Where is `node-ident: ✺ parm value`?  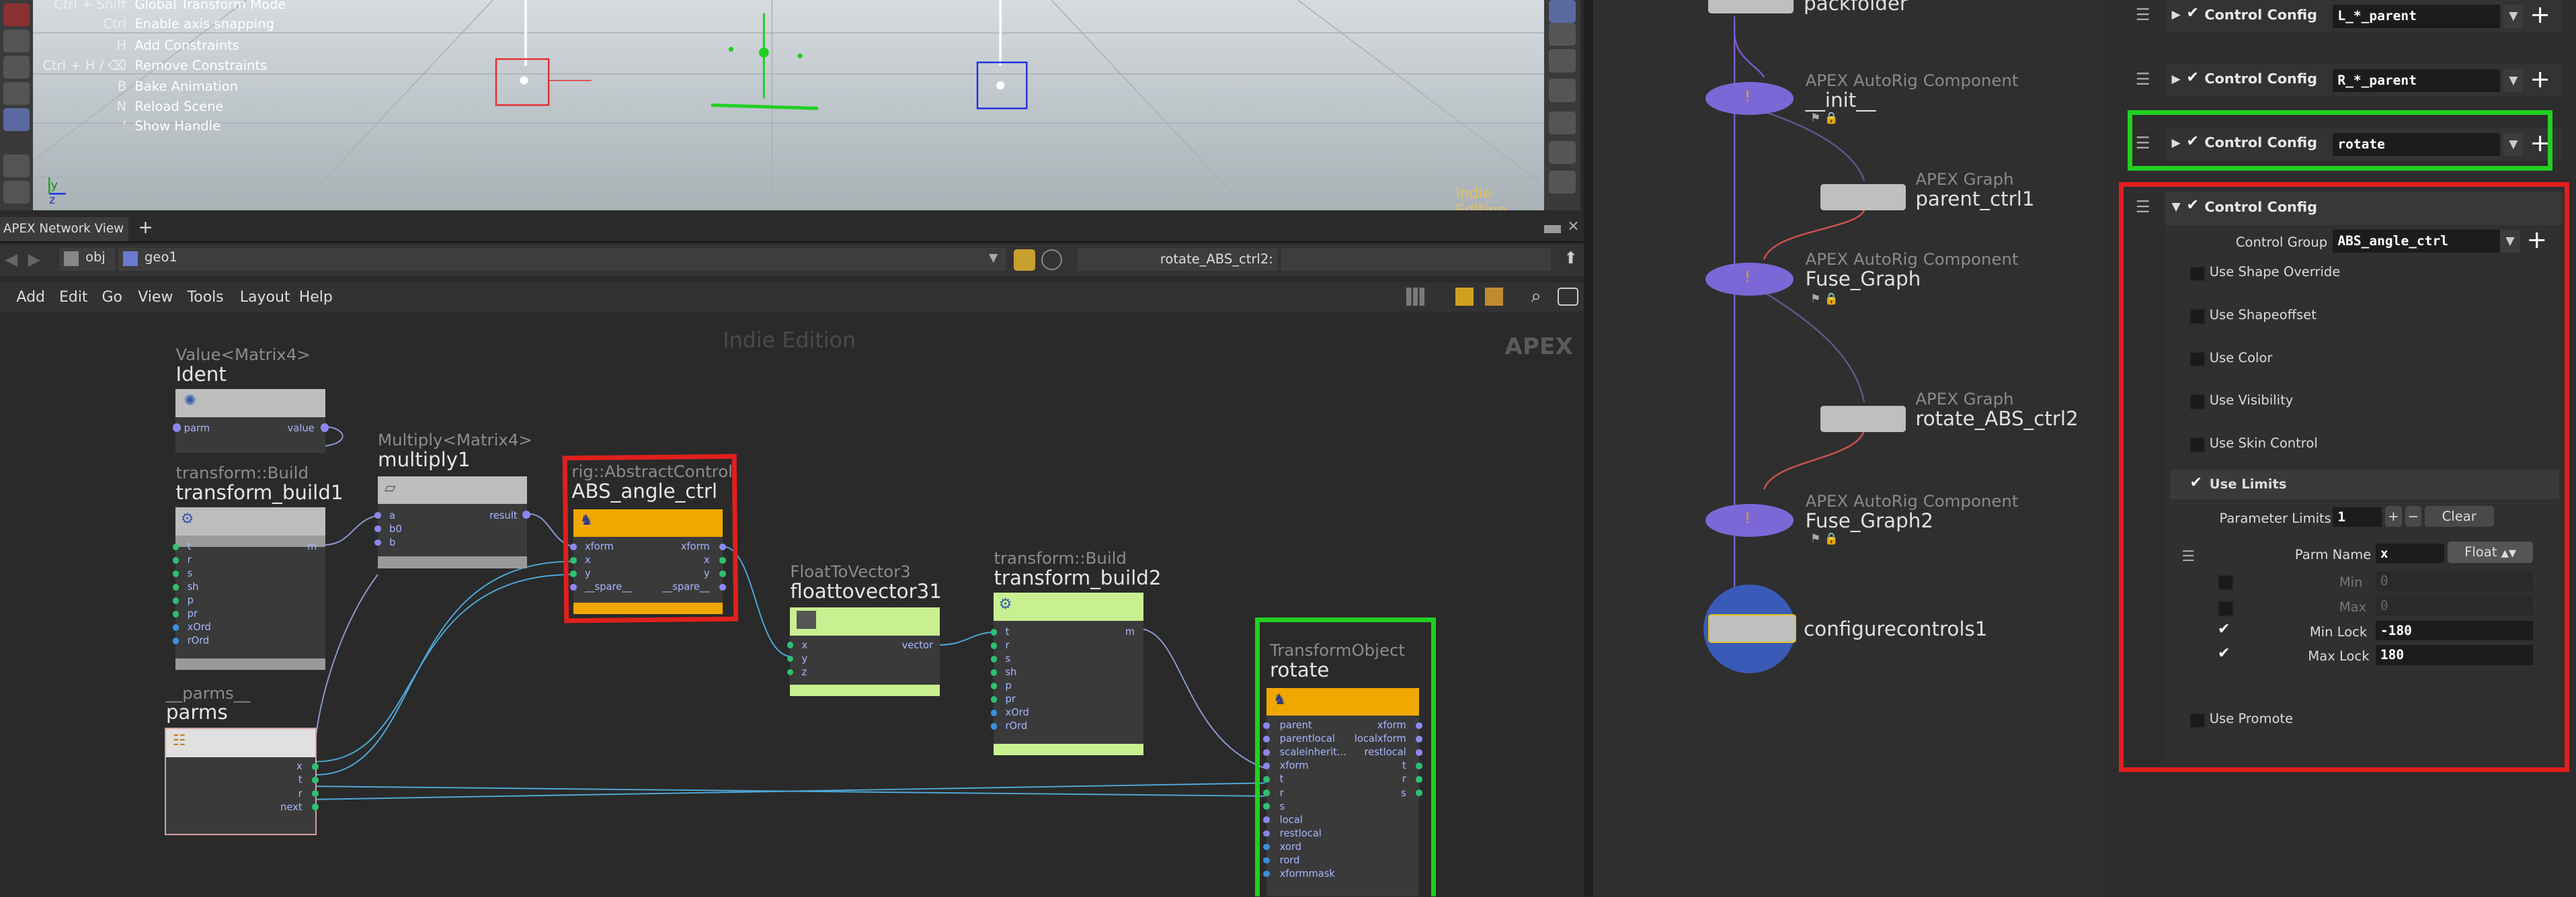
node-ident: ✺ parm value is located at coordinates (250, 421).